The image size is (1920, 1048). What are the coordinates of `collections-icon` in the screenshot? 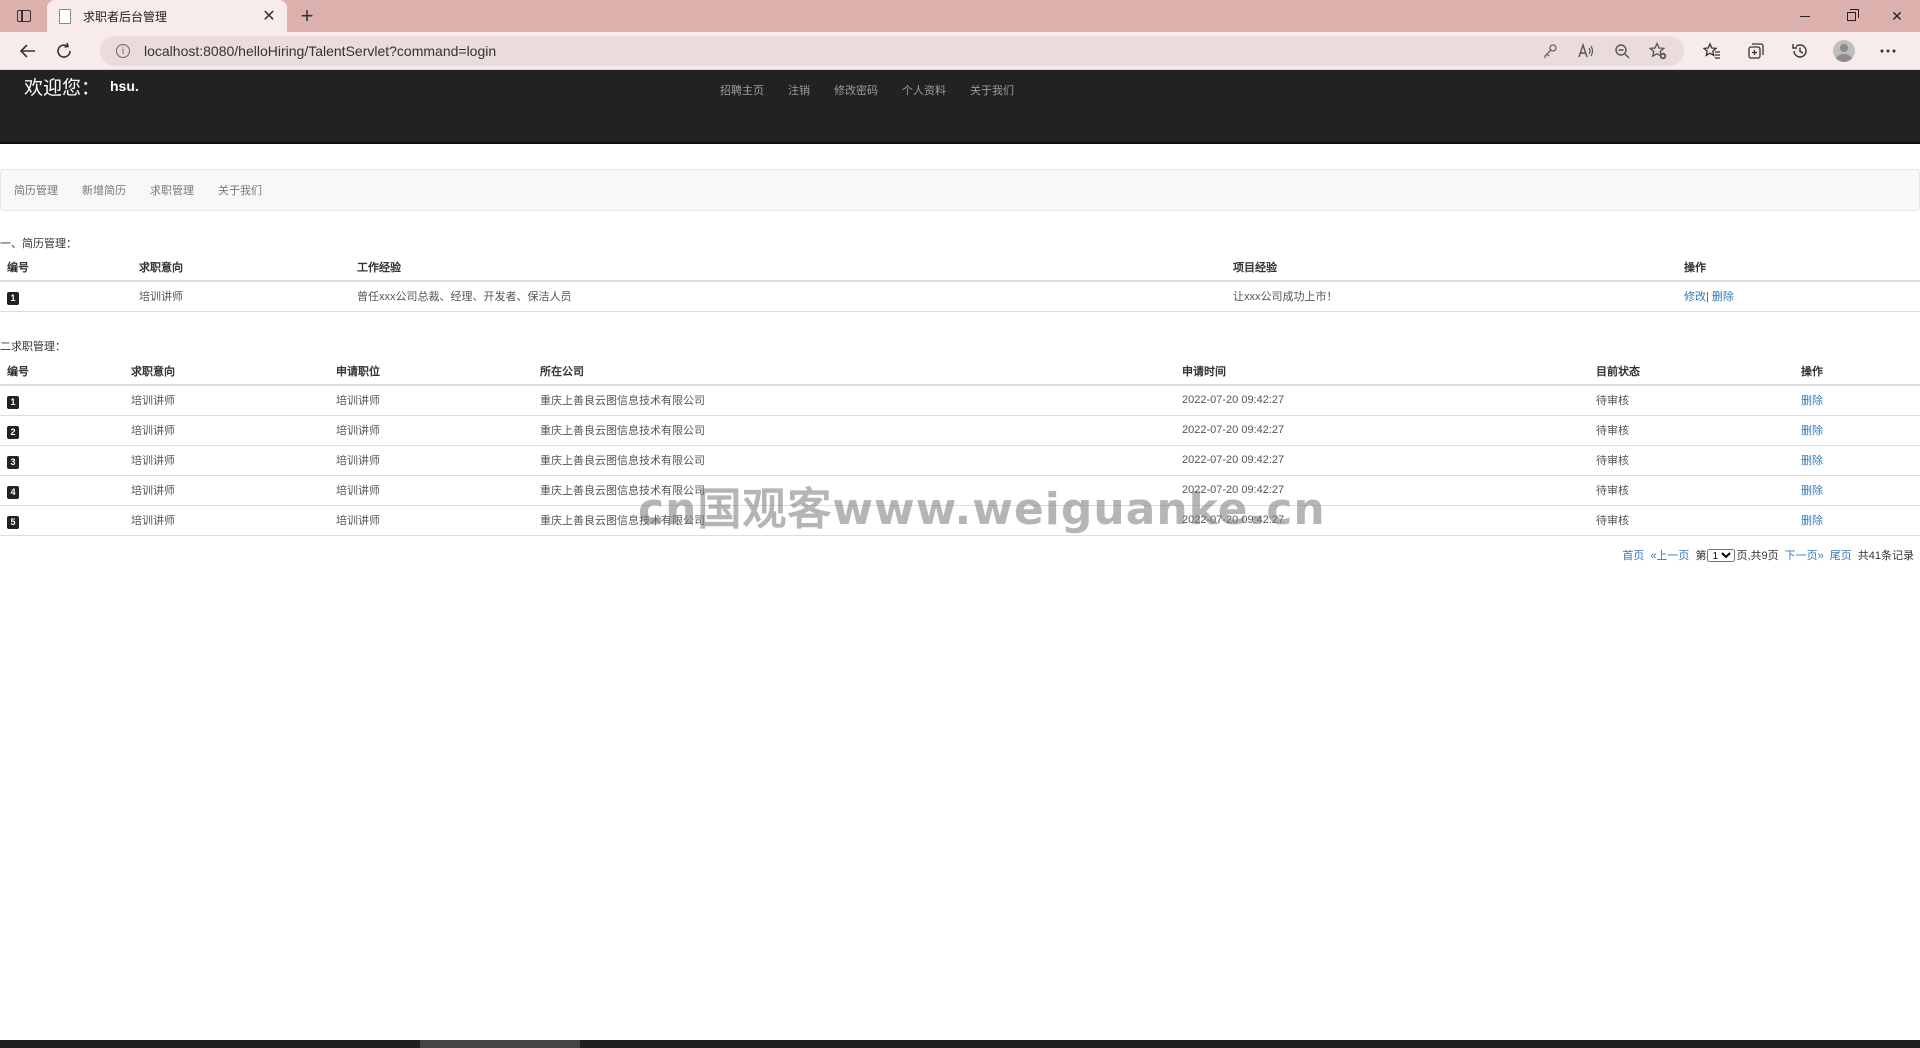 It's located at (1756, 51).